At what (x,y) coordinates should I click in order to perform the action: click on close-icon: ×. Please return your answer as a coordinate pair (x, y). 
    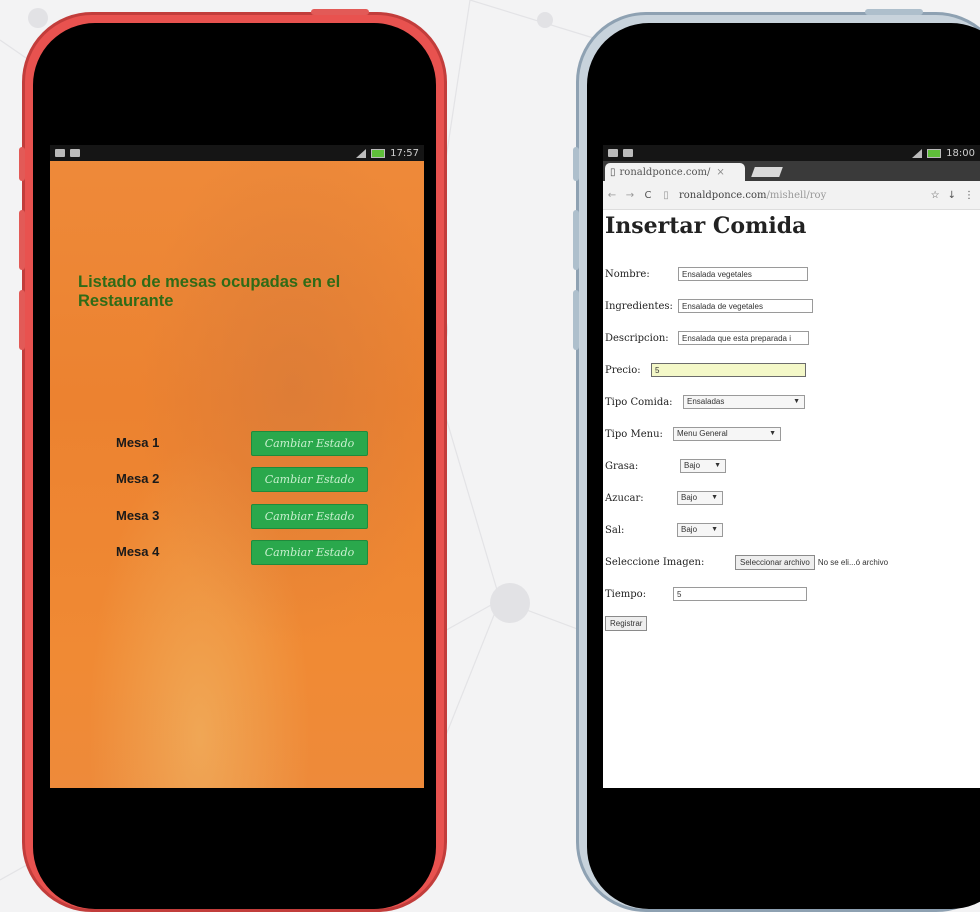
    Looking at the image, I should click on (720, 172).